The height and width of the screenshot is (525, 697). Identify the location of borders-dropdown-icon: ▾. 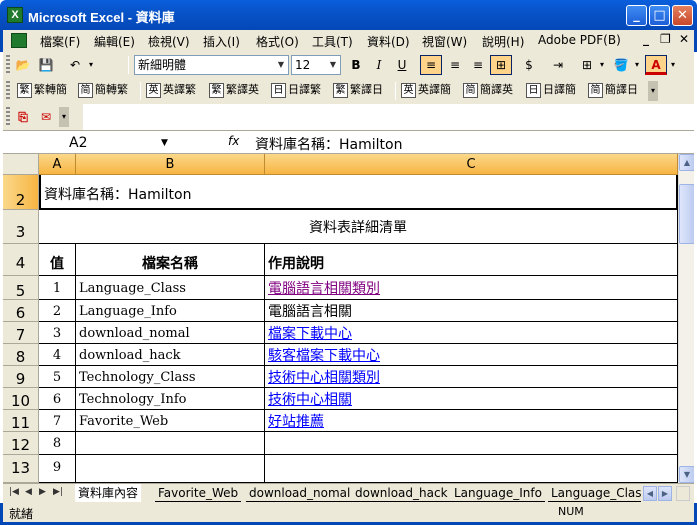
(602, 65).